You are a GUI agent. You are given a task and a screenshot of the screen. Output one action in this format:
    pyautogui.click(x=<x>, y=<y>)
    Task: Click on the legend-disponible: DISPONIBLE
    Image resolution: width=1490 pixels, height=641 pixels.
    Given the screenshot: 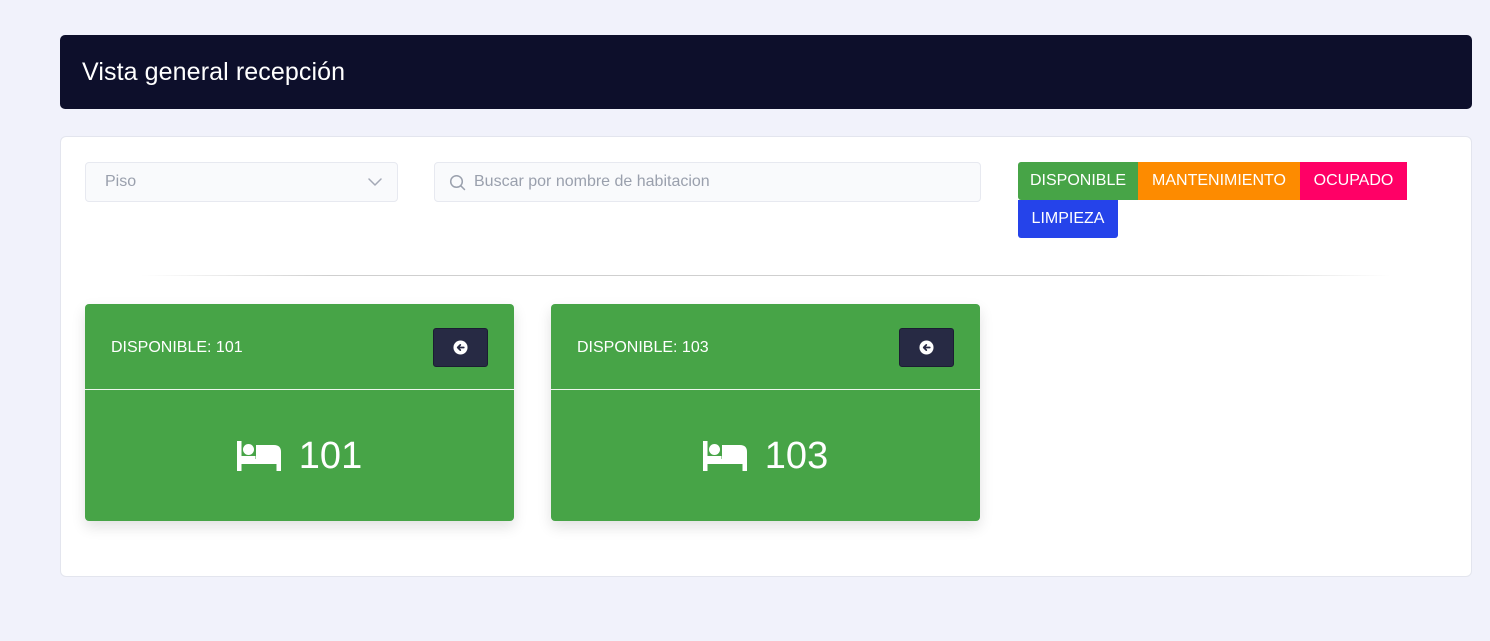 What is the action you would take?
    pyautogui.click(x=1078, y=181)
    